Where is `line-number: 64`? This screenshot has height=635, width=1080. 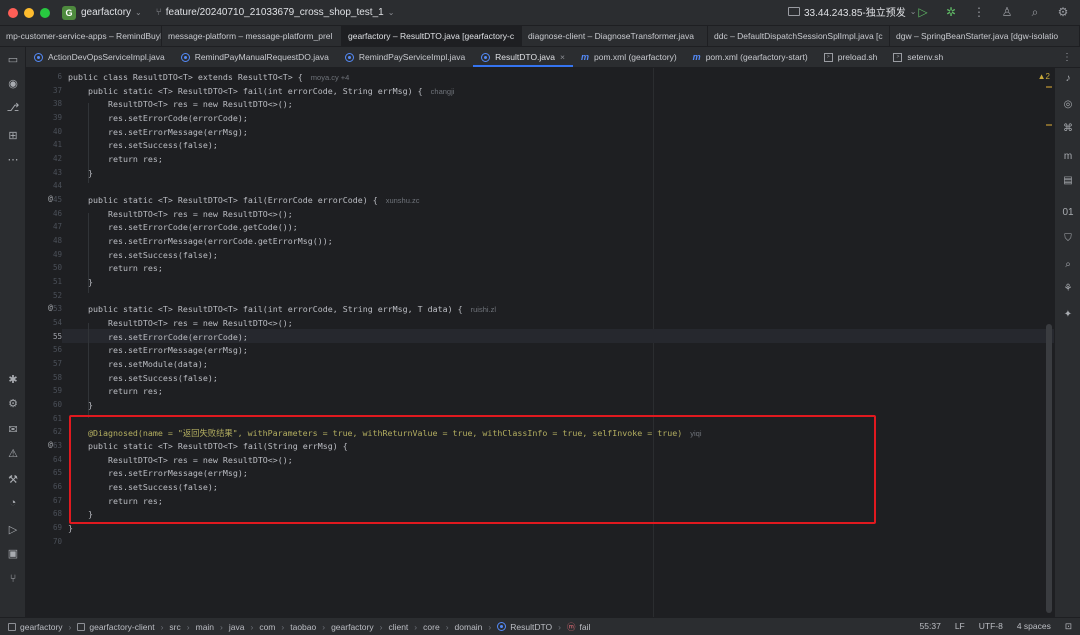 line-number: 64 is located at coordinates (57, 459).